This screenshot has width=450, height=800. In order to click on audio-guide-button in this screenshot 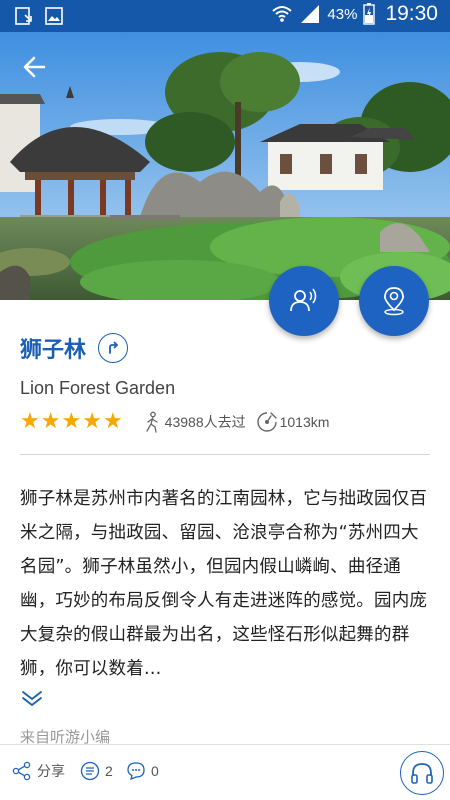, I will do `click(304, 301)`.